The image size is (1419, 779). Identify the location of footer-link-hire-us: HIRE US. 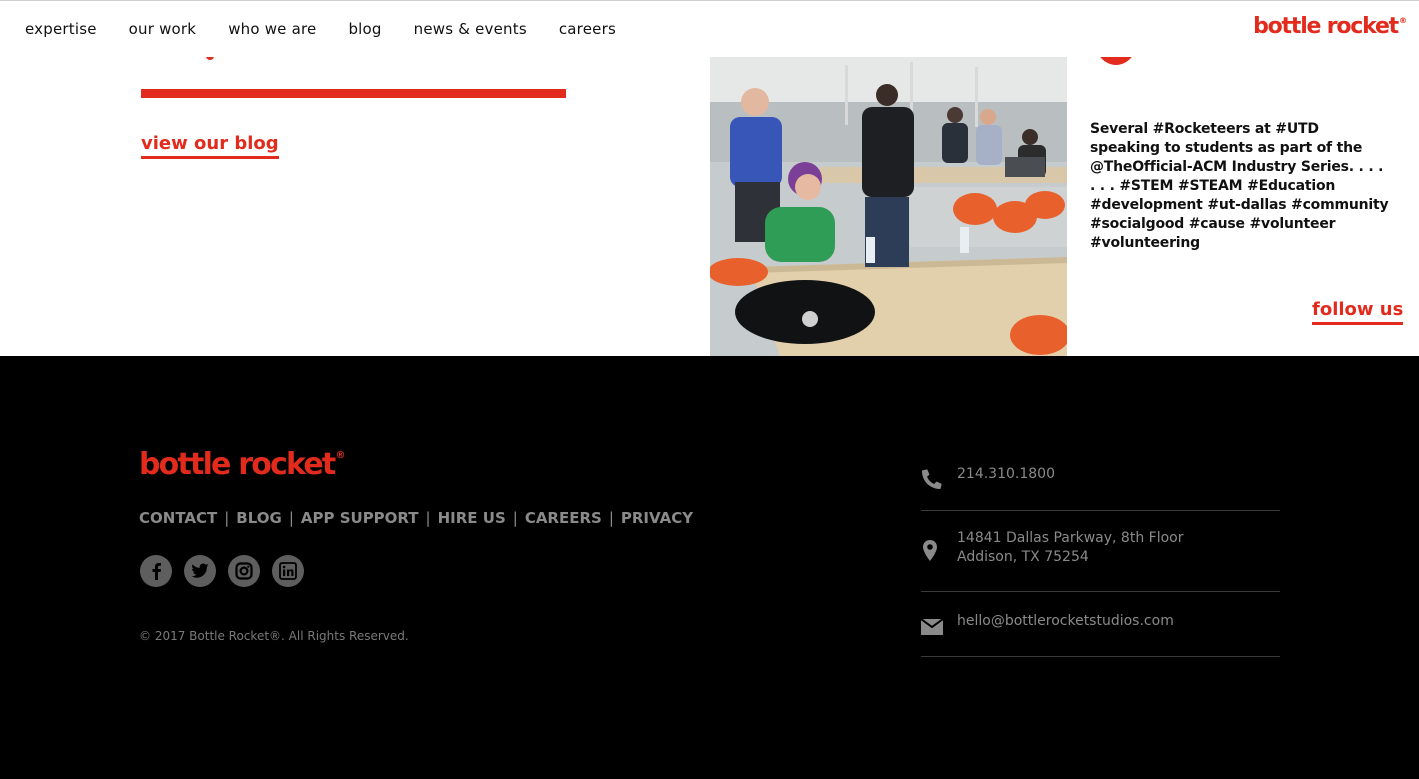
(472, 518).